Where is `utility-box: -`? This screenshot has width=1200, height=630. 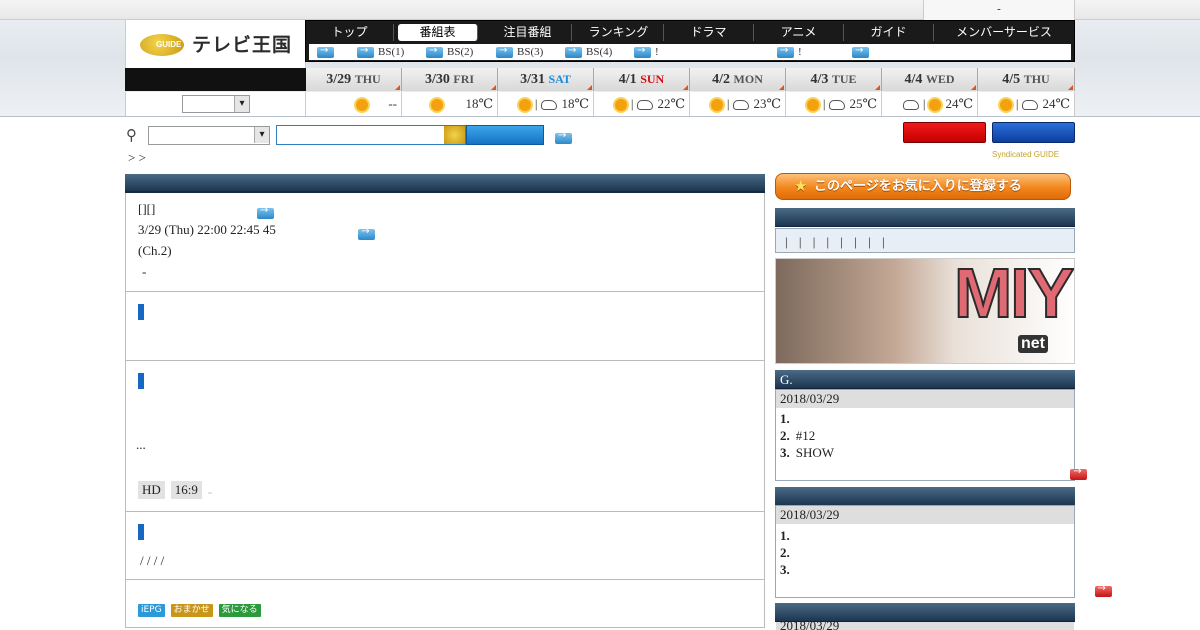 utility-box: - is located at coordinates (999, 10).